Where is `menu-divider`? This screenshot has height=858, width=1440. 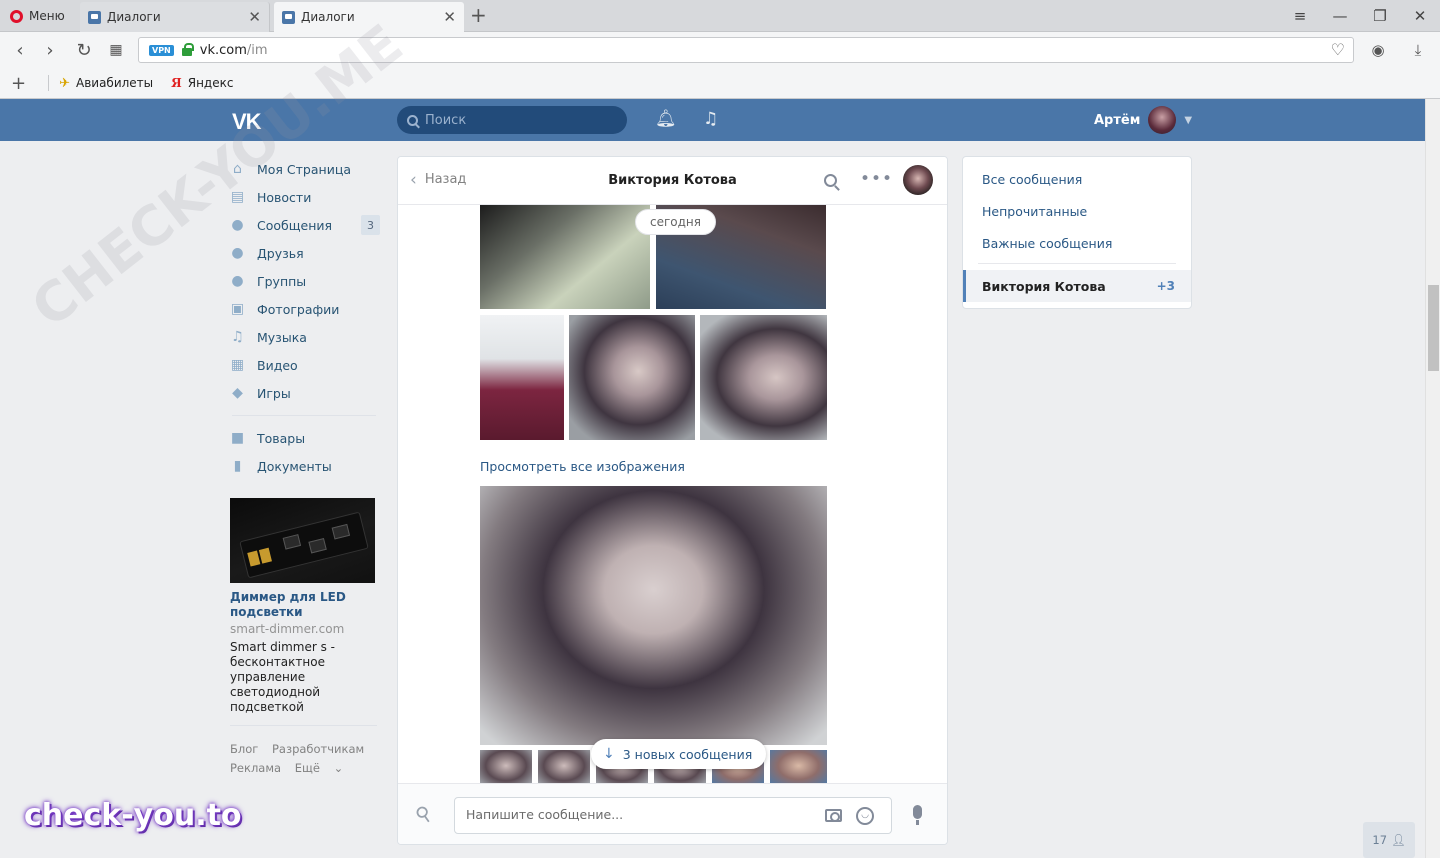 menu-divider is located at coordinates (304, 415).